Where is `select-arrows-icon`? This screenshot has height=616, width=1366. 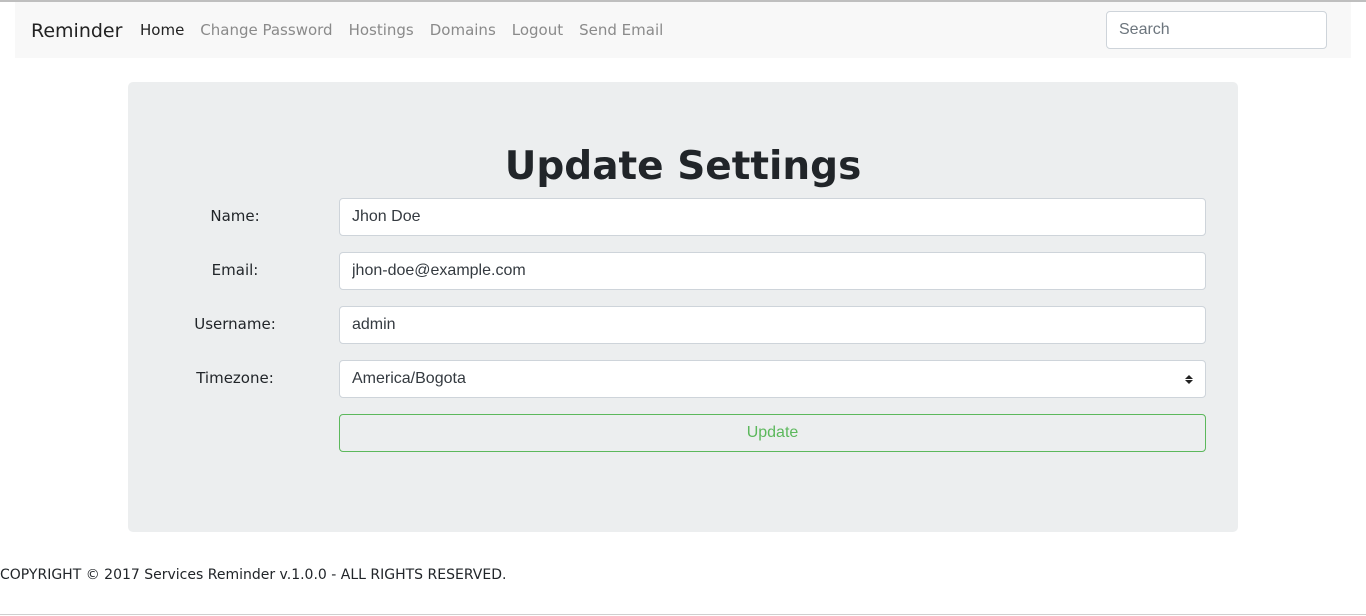
select-arrows-icon is located at coordinates (1189, 379).